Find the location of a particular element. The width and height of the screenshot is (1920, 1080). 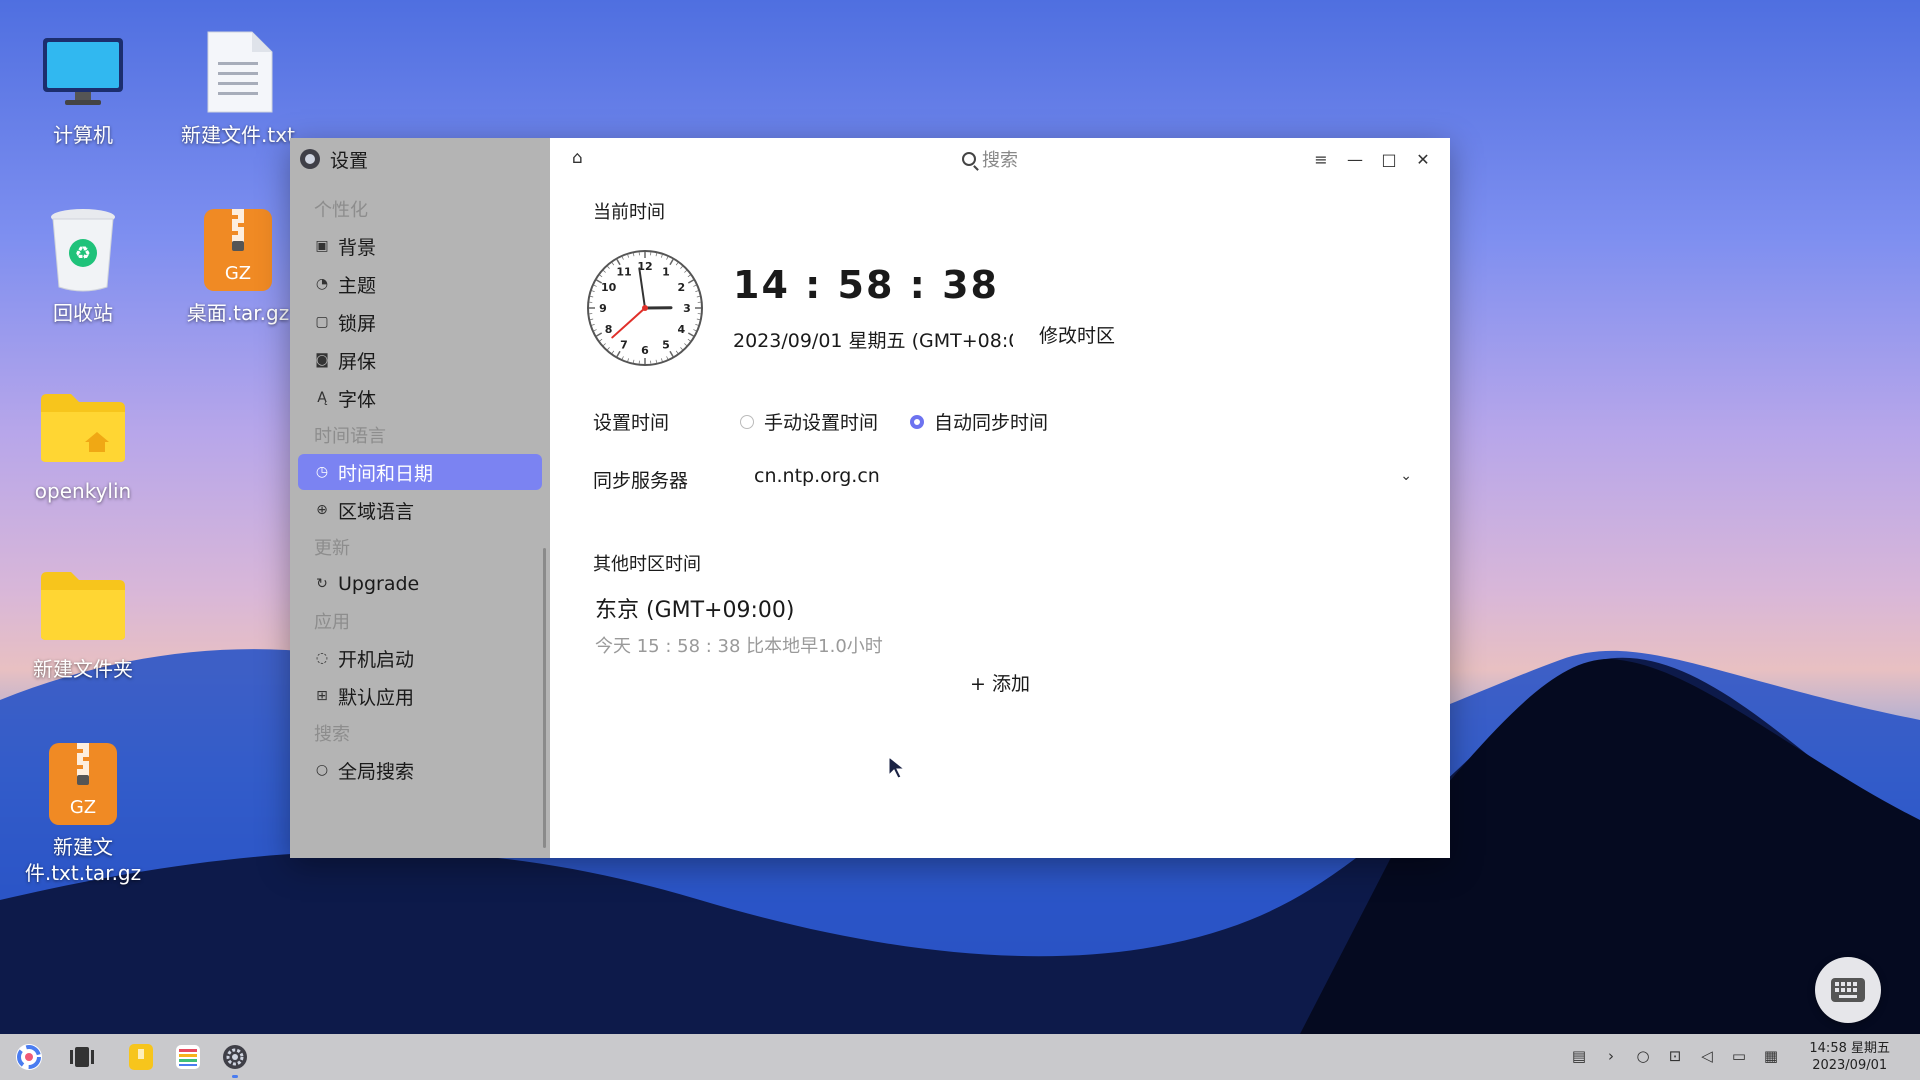

network-icon: ⊡ is located at coordinates (1675, 1056).